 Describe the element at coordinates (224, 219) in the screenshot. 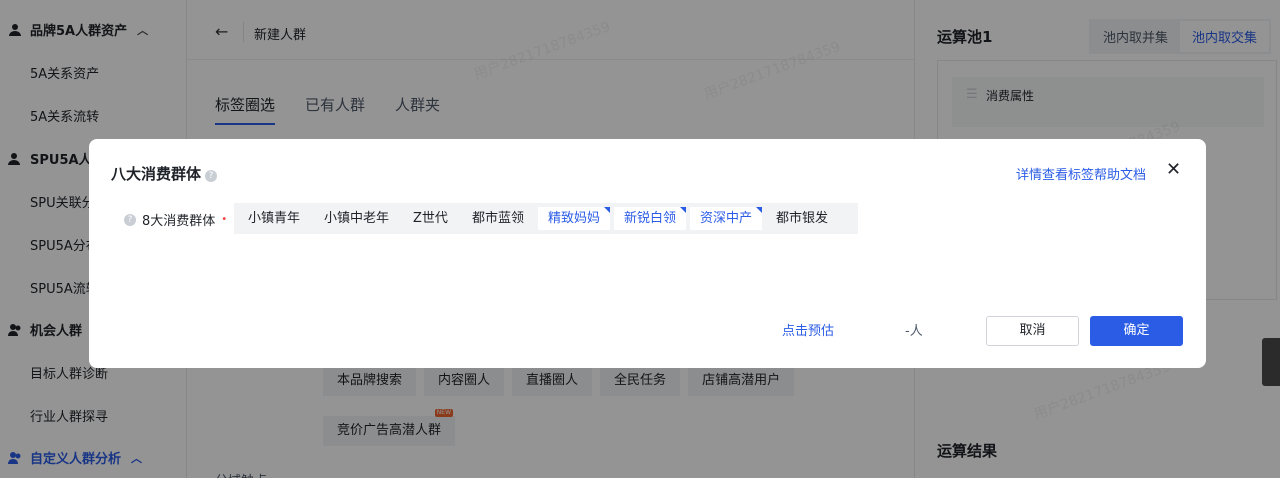

I see `required-mark: •` at that location.